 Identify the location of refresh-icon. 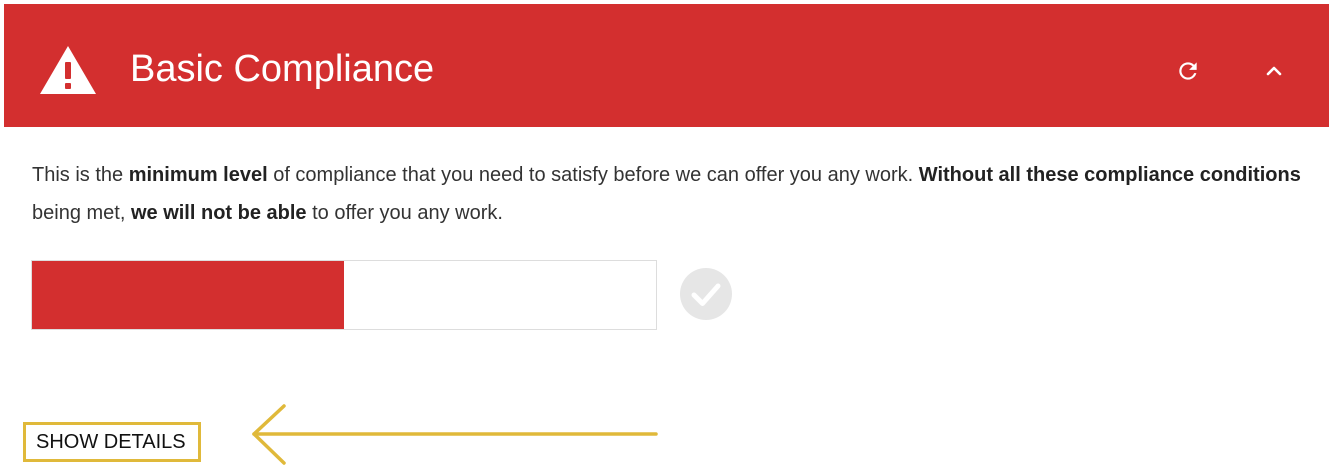
(1188, 71).